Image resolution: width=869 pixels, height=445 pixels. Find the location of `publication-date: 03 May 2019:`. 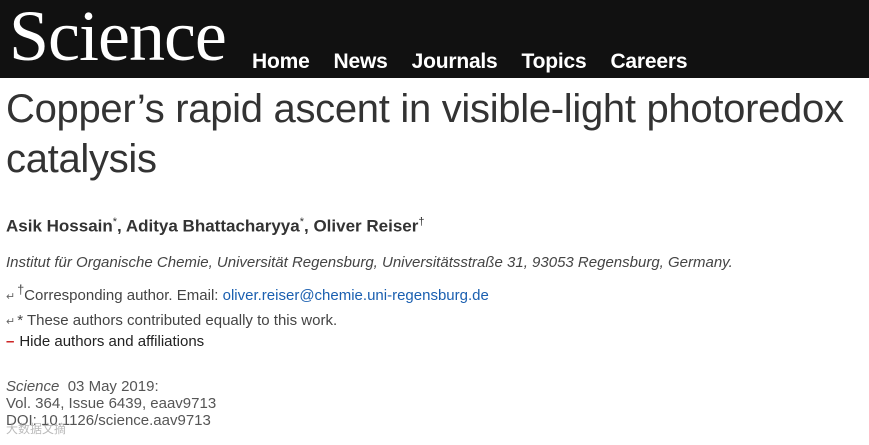

publication-date: 03 May 2019: is located at coordinates (113, 386).